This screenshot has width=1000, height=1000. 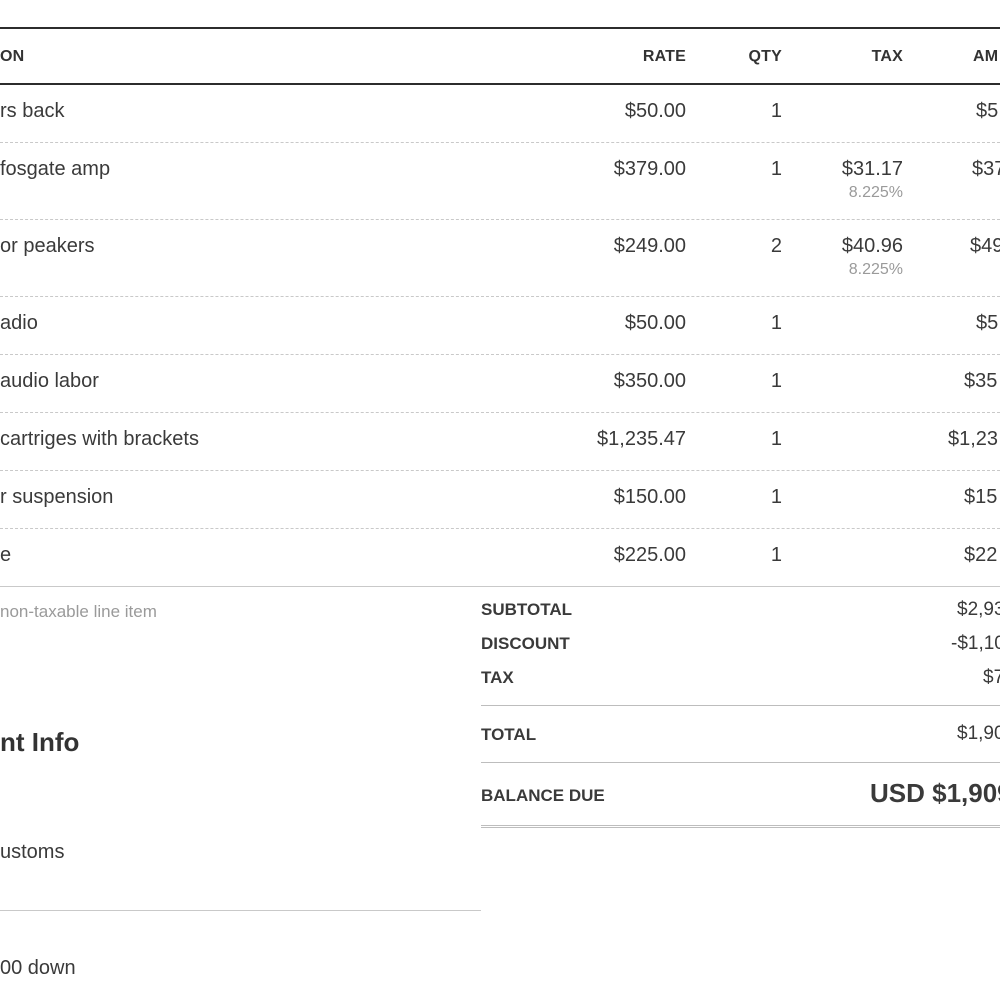 What do you see at coordinates (6, 555) in the screenshot?
I see `row-description: e` at bounding box center [6, 555].